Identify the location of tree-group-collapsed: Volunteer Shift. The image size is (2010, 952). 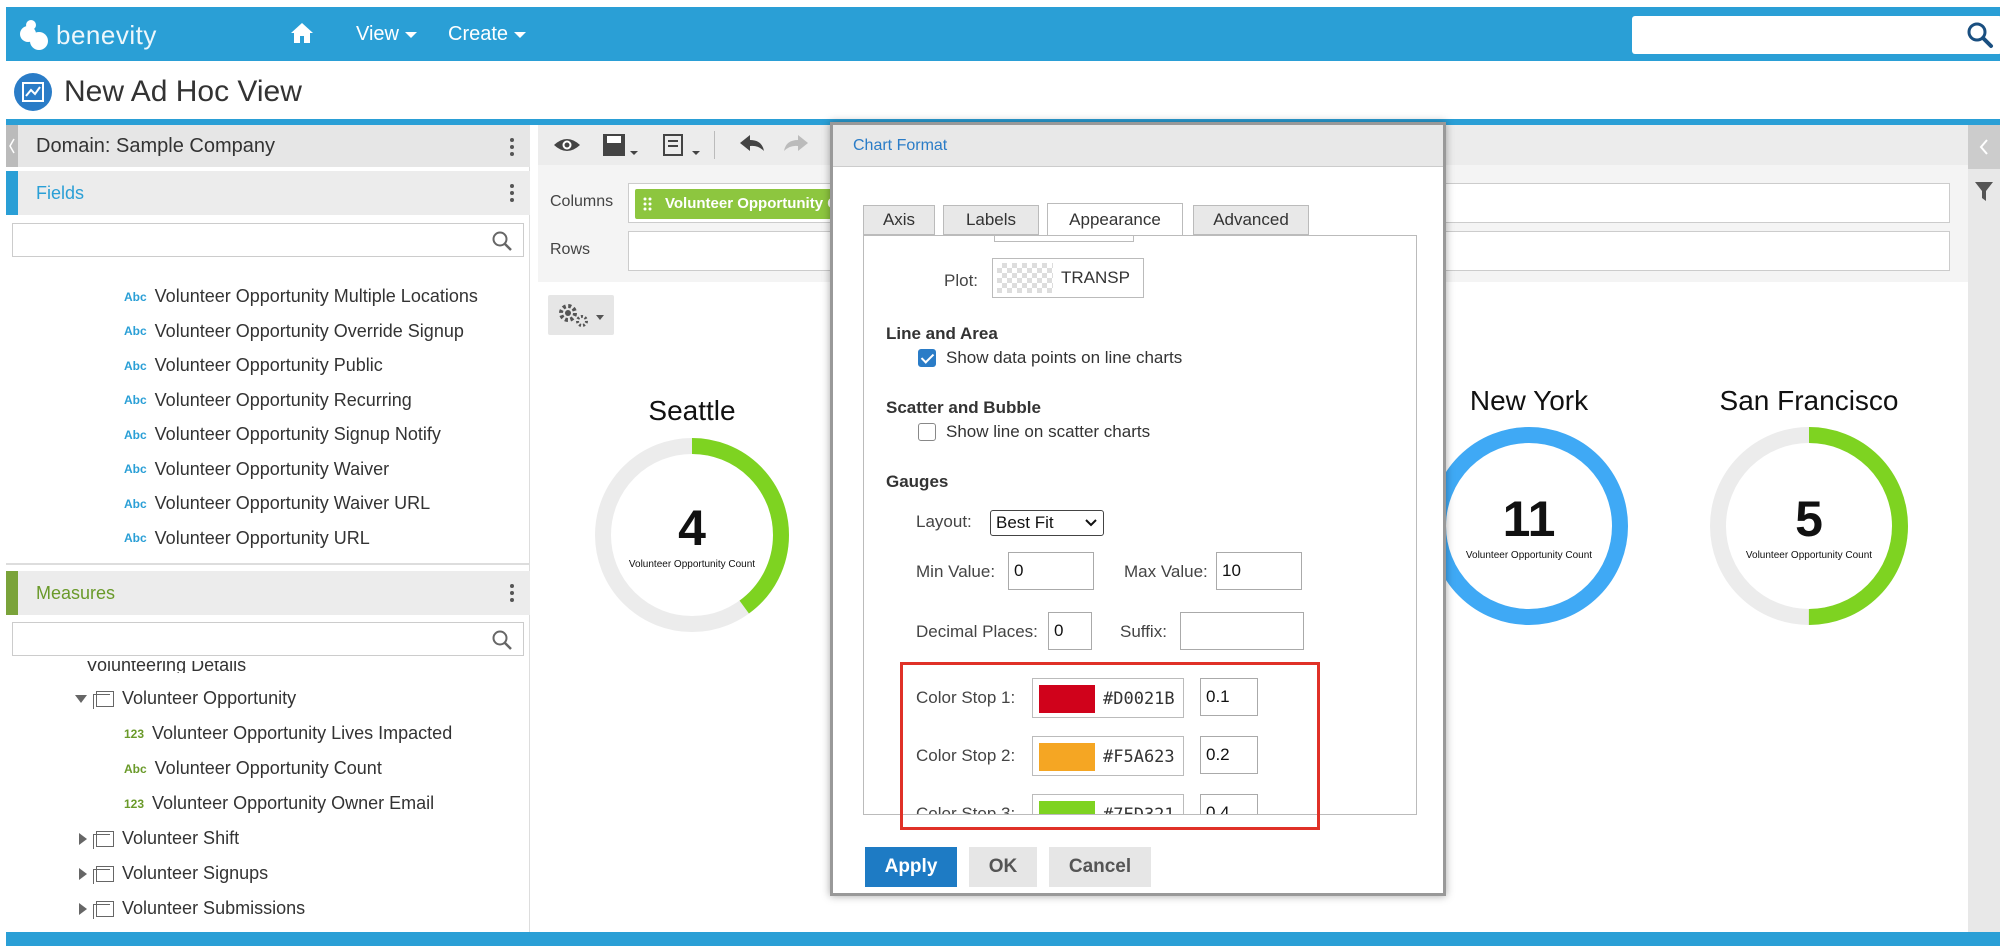
(158, 838).